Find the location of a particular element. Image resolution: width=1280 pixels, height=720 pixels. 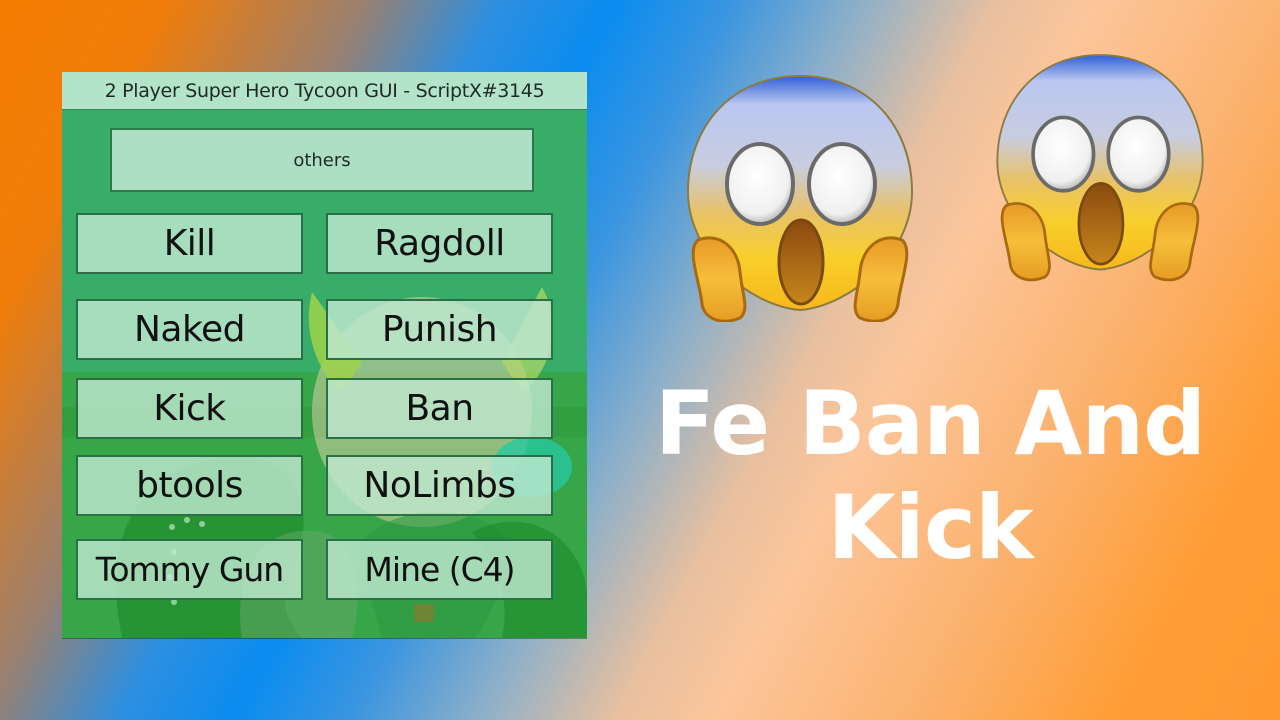

punish-button-label: Punish is located at coordinates (439, 329).